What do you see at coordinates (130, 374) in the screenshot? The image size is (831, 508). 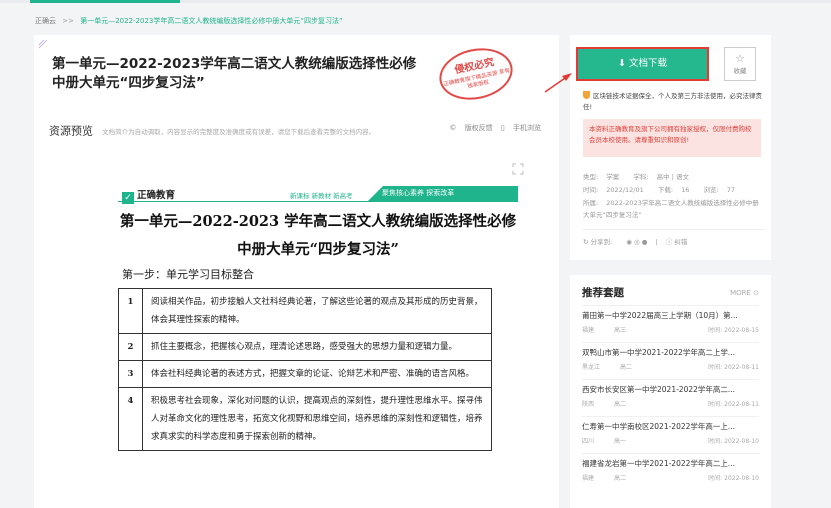 I see `goal-number: 3` at bounding box center [130, 374].